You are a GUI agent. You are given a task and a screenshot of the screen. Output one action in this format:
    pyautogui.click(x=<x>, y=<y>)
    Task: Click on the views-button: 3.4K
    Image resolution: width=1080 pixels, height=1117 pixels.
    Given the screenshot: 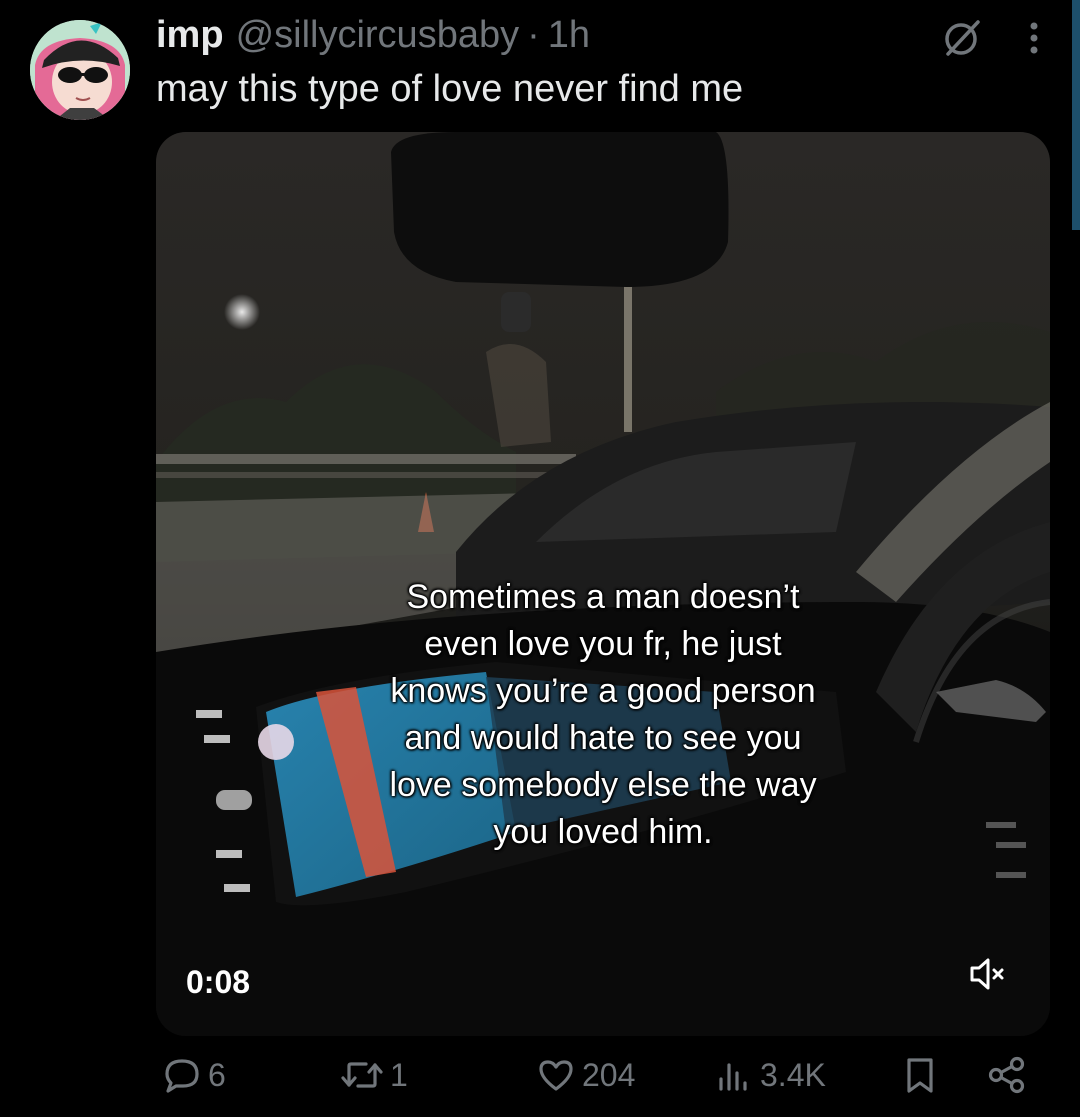 What is the action you would take?
    pyautogui.click(x=770, y=1075)
    